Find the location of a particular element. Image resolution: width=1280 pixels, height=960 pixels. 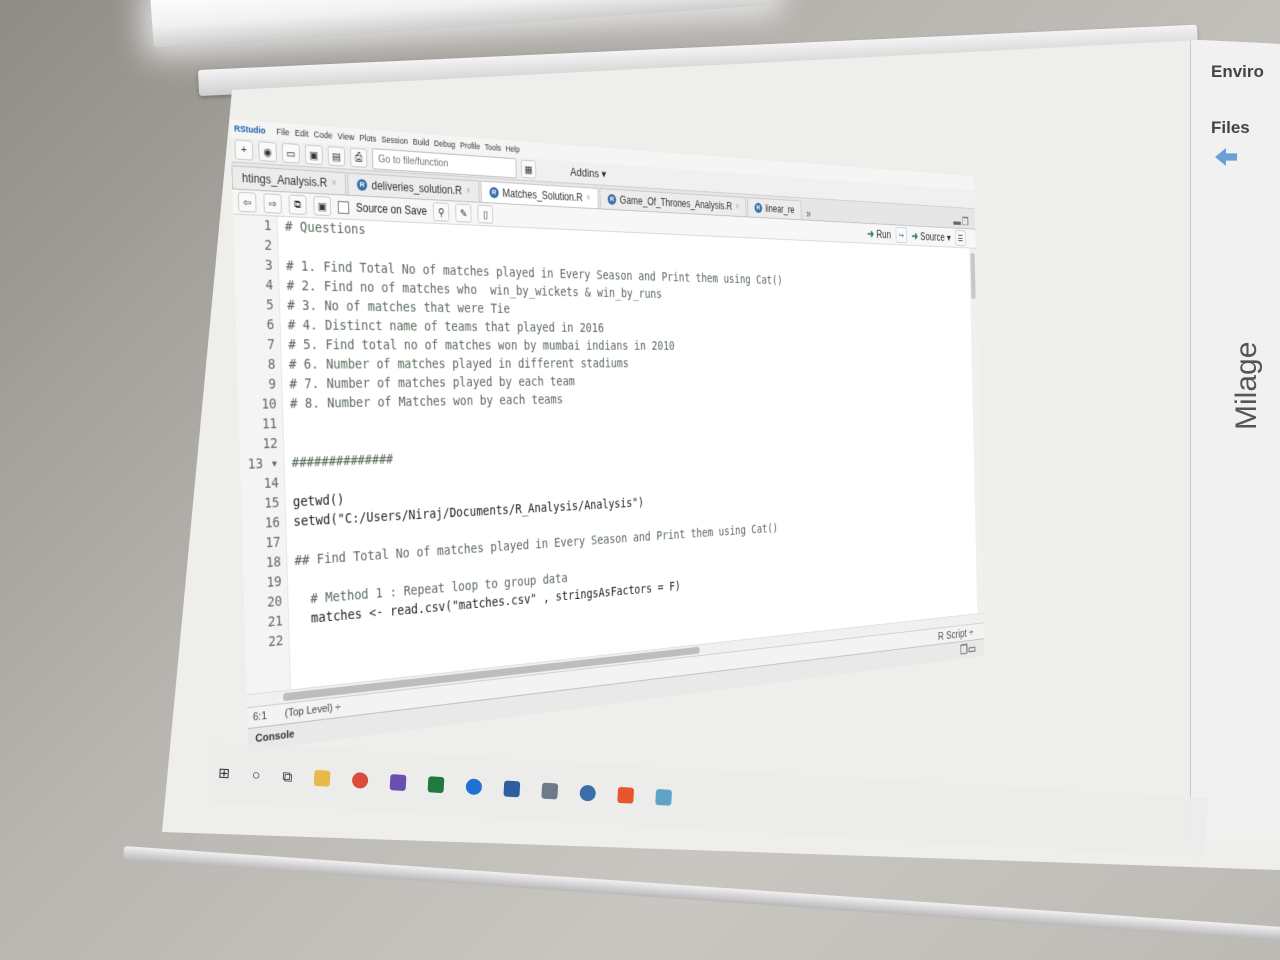

excel-icon is located at coordinates (436, 785).